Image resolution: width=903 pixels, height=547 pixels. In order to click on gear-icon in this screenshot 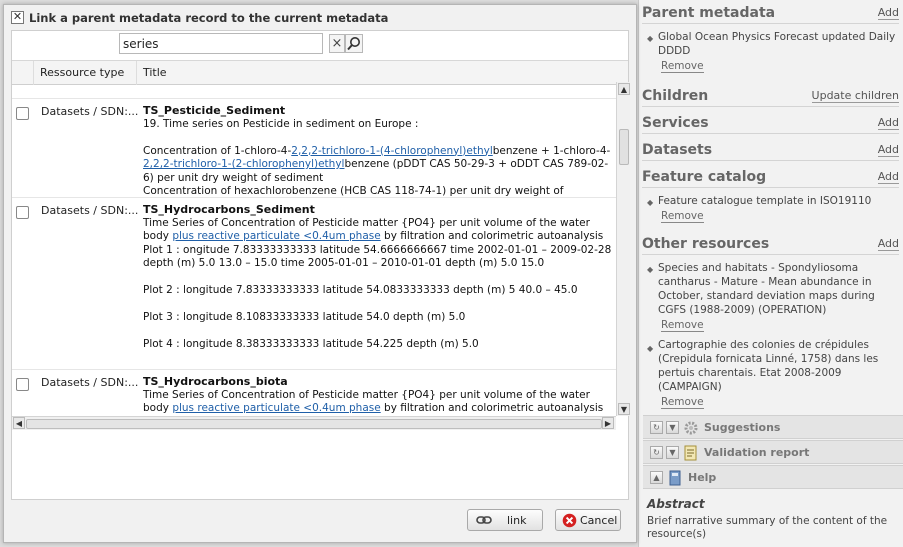, I will do `click(691, 428)`.